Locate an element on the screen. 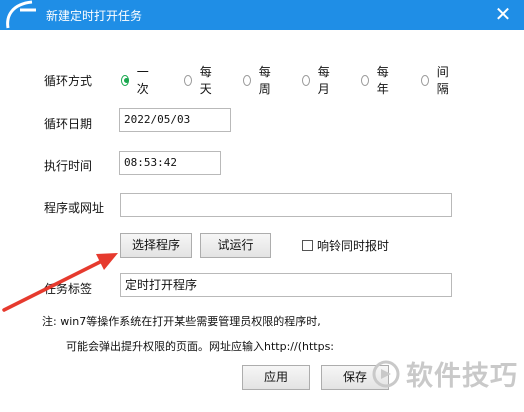  loop-mode-label: 循环方式 is located at coordinates (68, 81).